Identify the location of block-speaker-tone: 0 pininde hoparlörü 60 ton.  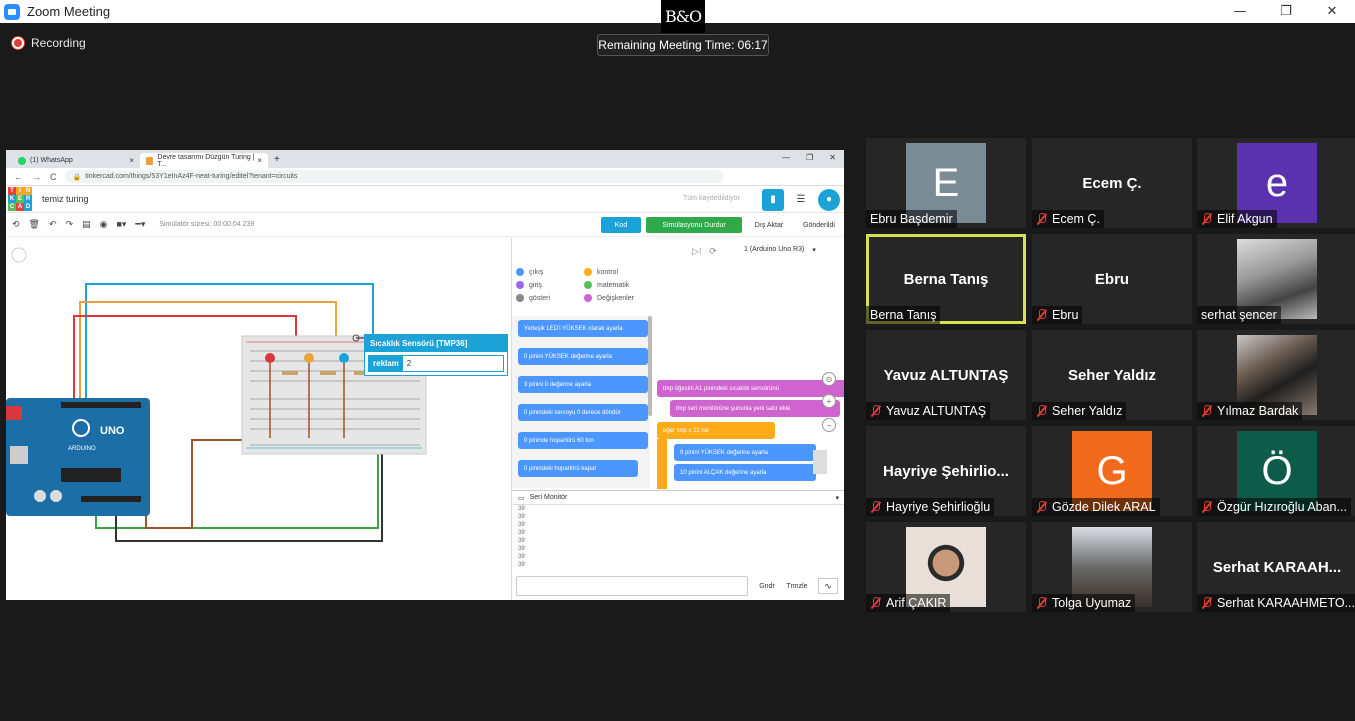
(583, 440).